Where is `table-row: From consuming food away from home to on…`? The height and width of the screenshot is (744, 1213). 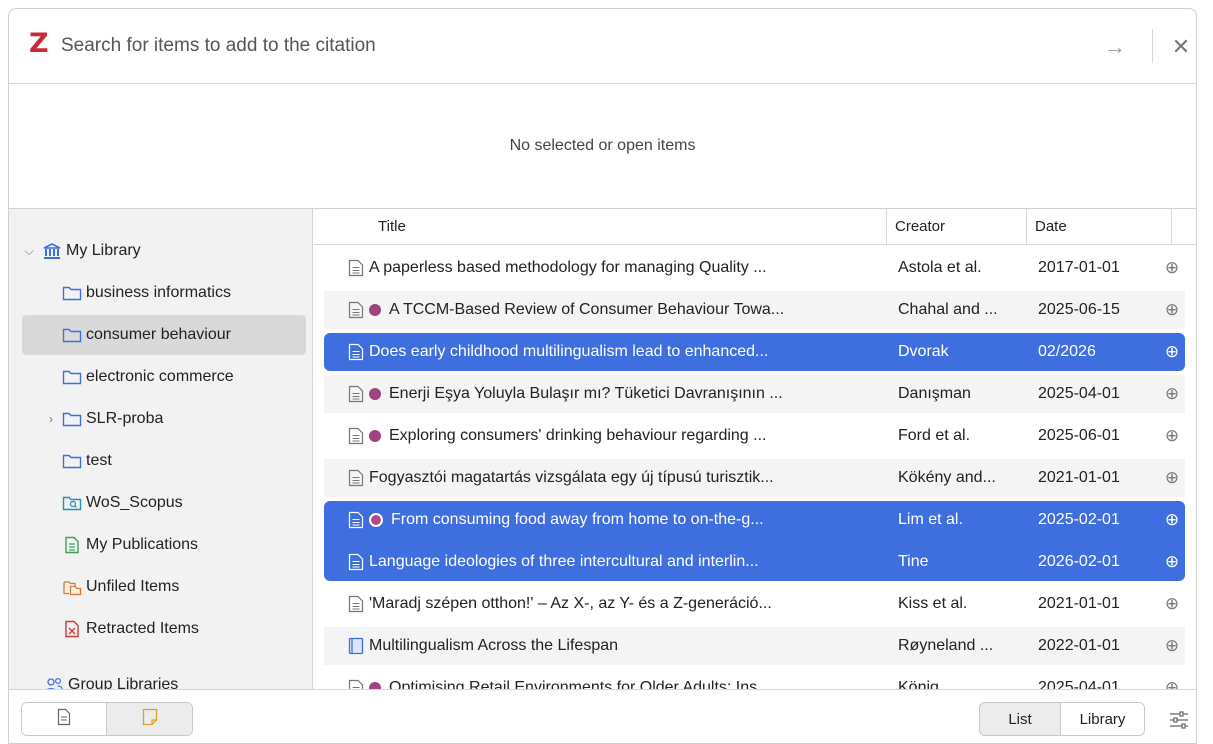 table-row: From consuming food away from home to on… is located at coordinates (754, 522).